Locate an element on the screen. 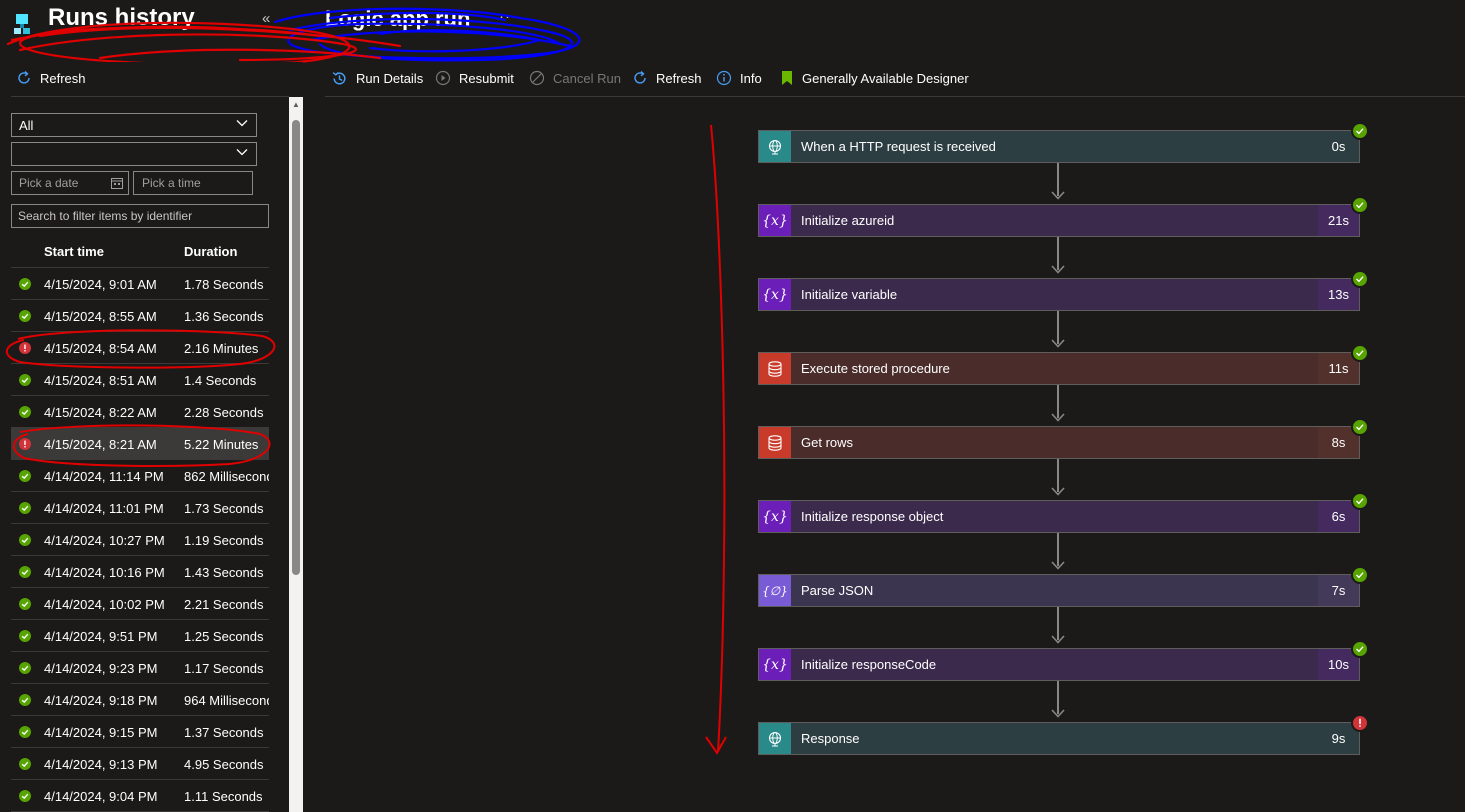  table-row: 4/15/2024, 8:51 AM 1.4 Seconds is located at coordinates (140, 380).